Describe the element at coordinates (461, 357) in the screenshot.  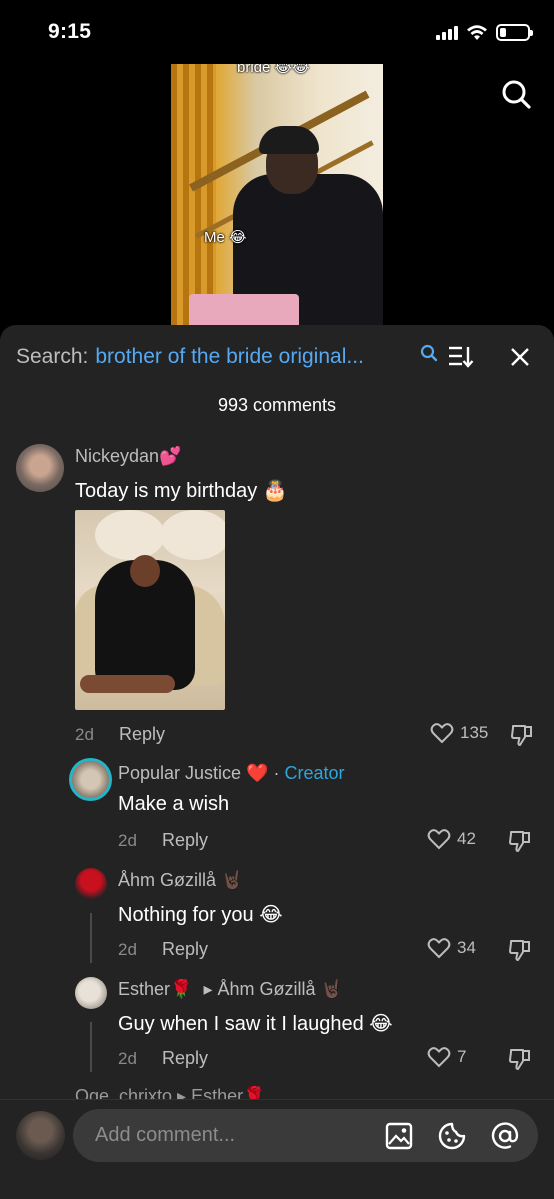
I see `sort-icon` at that location.